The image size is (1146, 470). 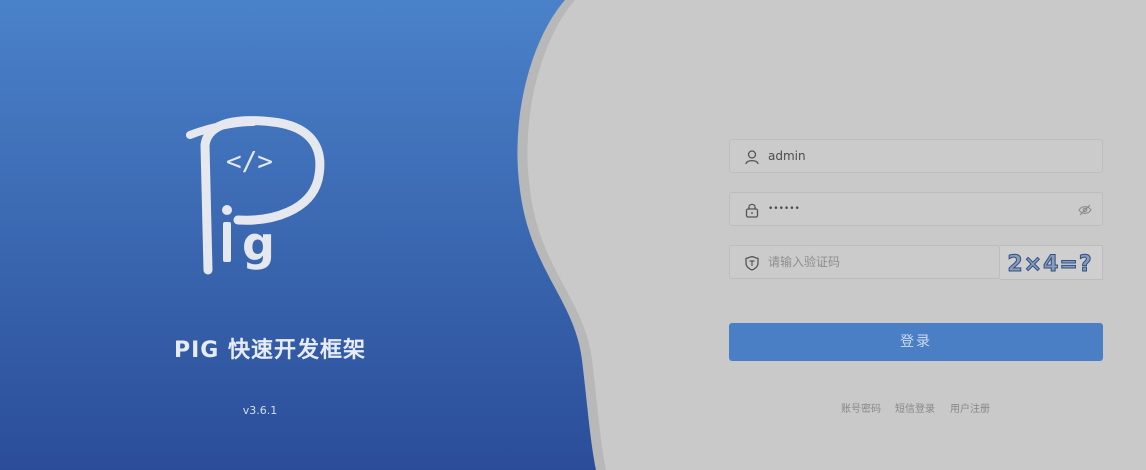 I want to click on pig-logo-icon: </> g, so click(x=255, y=195).